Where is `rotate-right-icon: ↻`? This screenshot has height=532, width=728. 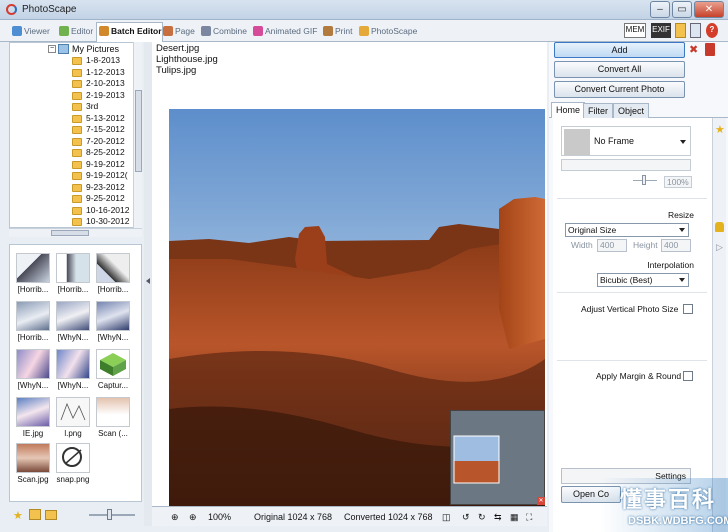
rotate-right-icon: ↻ is located at coordinates (482, 517).